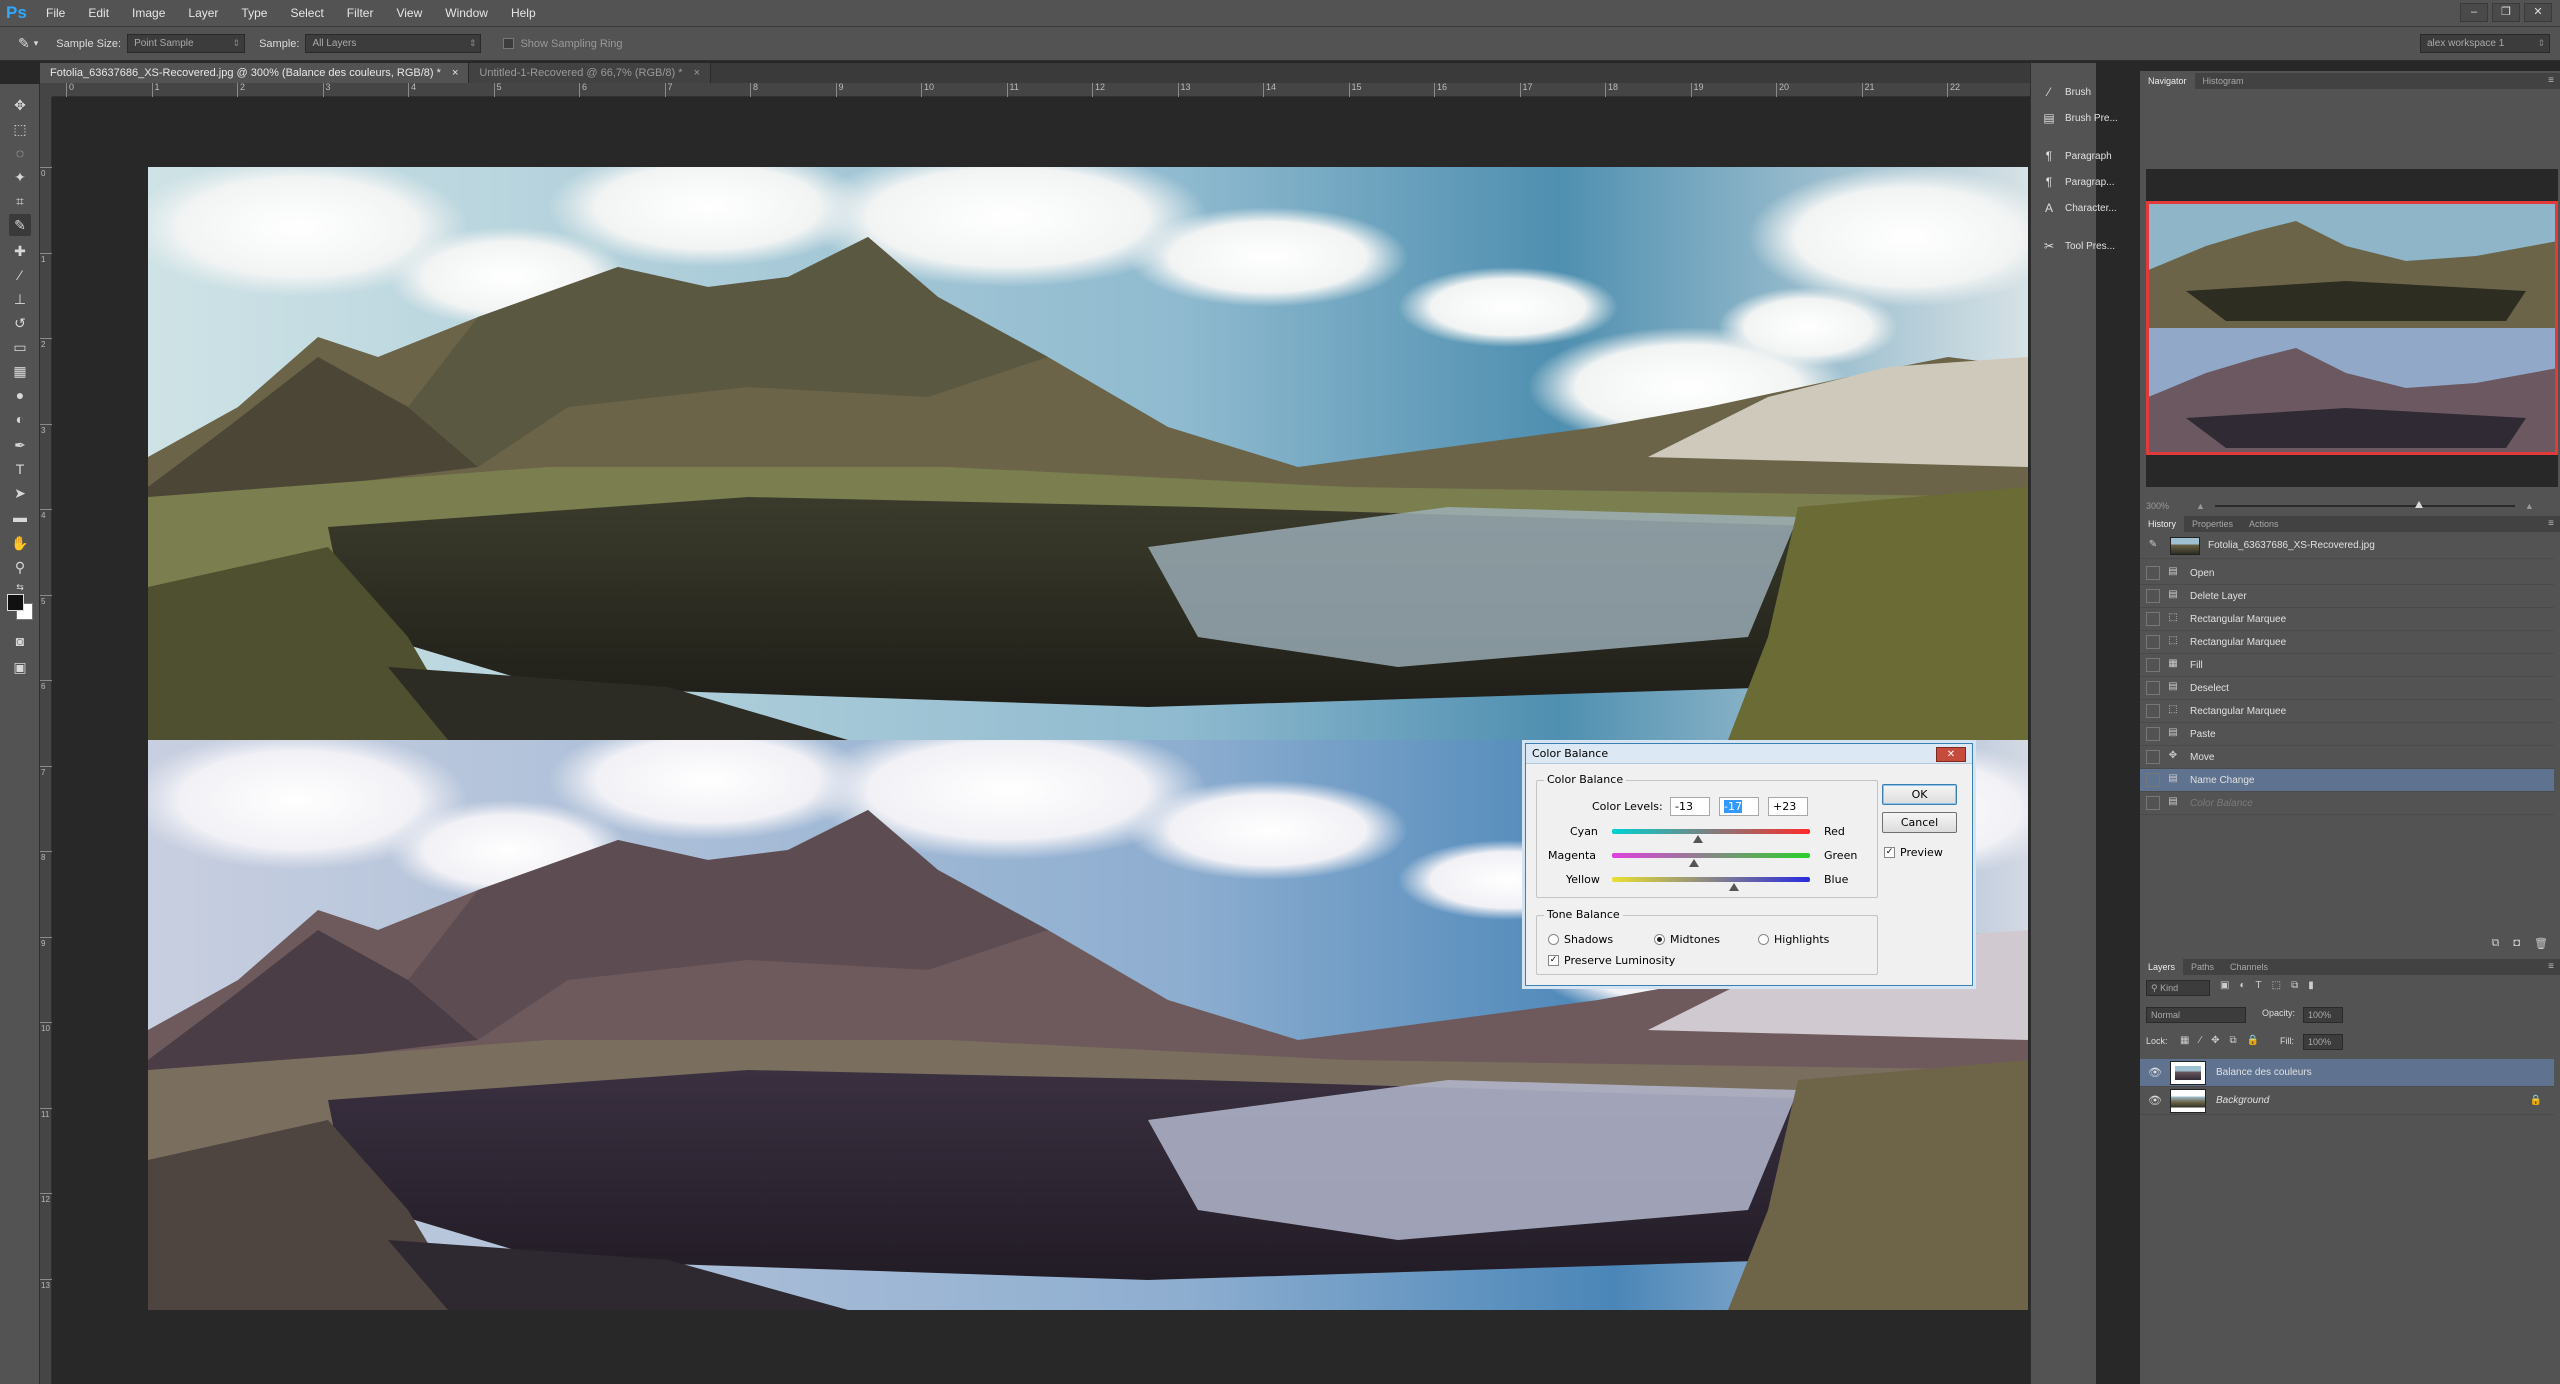  I want to click on cyan-red-slider-knob, so click(1698, 839).